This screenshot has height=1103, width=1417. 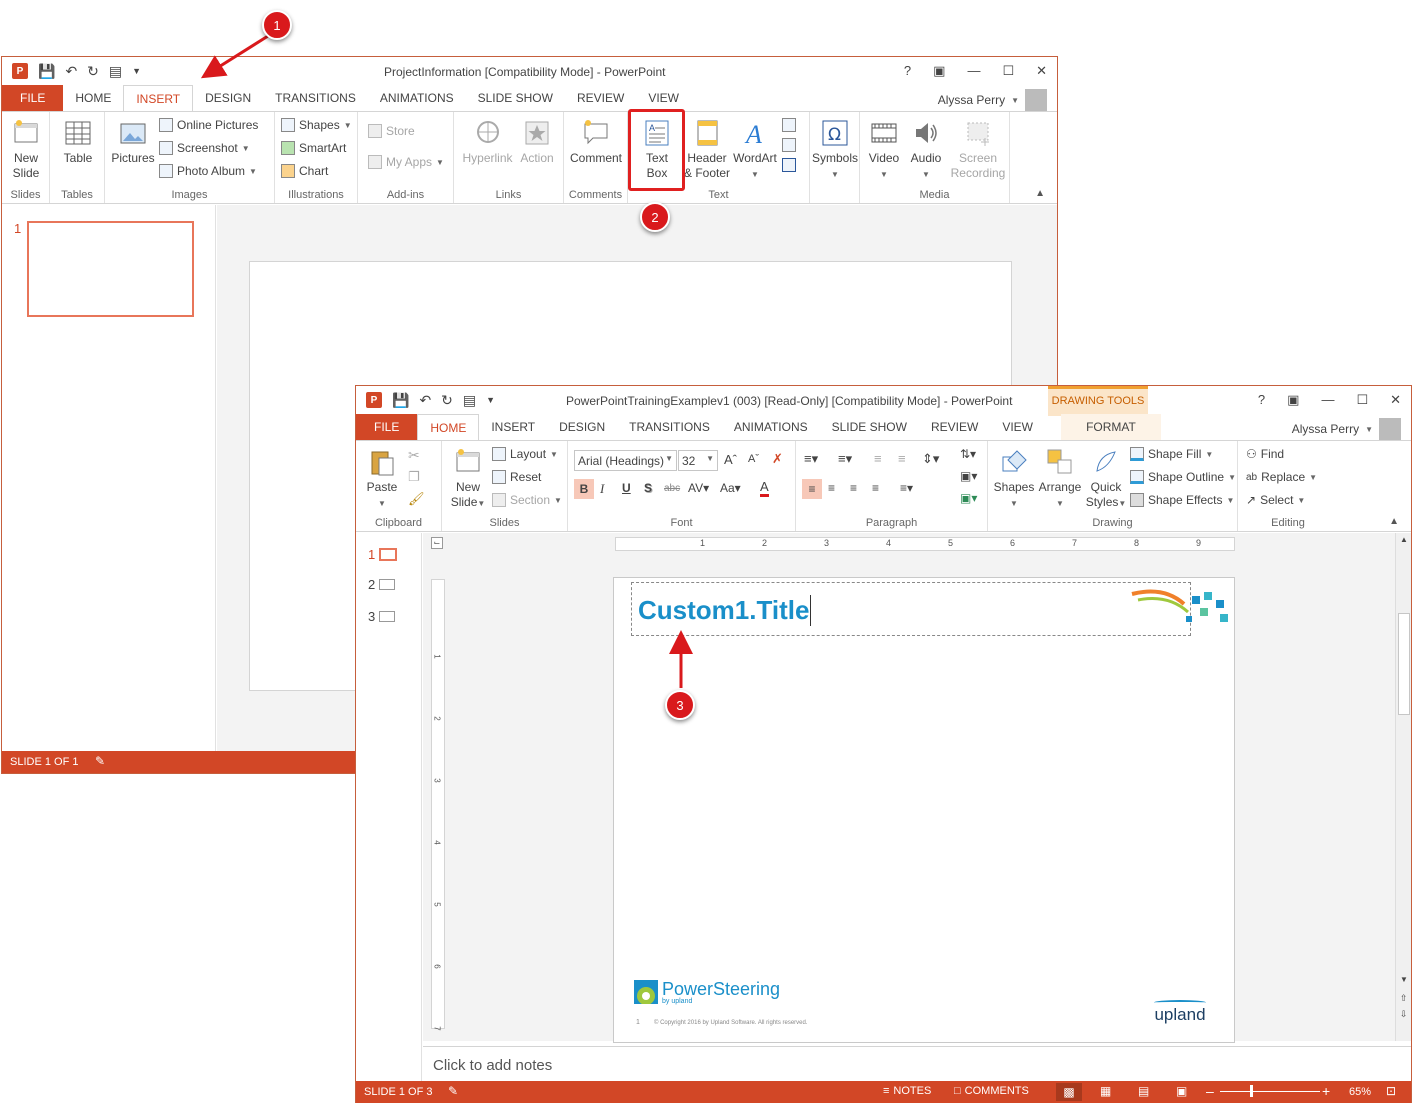 I want to click on paste-button: Paste ▼, so click(x=382, y=479).